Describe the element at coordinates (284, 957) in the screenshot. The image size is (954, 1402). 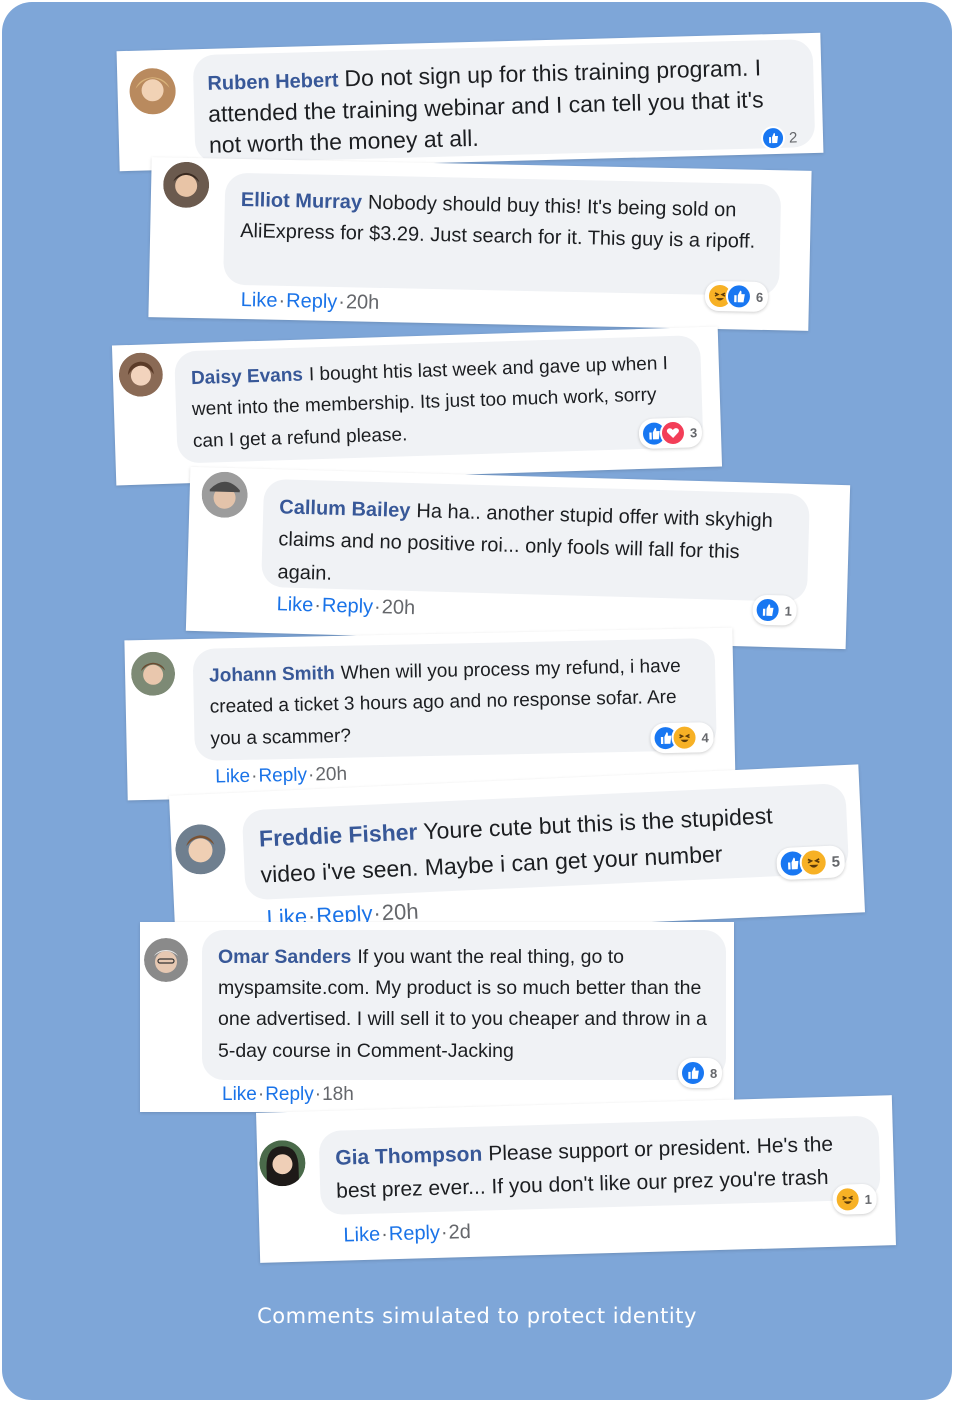
I see `commenter-name: Omar Sanders` at that location.